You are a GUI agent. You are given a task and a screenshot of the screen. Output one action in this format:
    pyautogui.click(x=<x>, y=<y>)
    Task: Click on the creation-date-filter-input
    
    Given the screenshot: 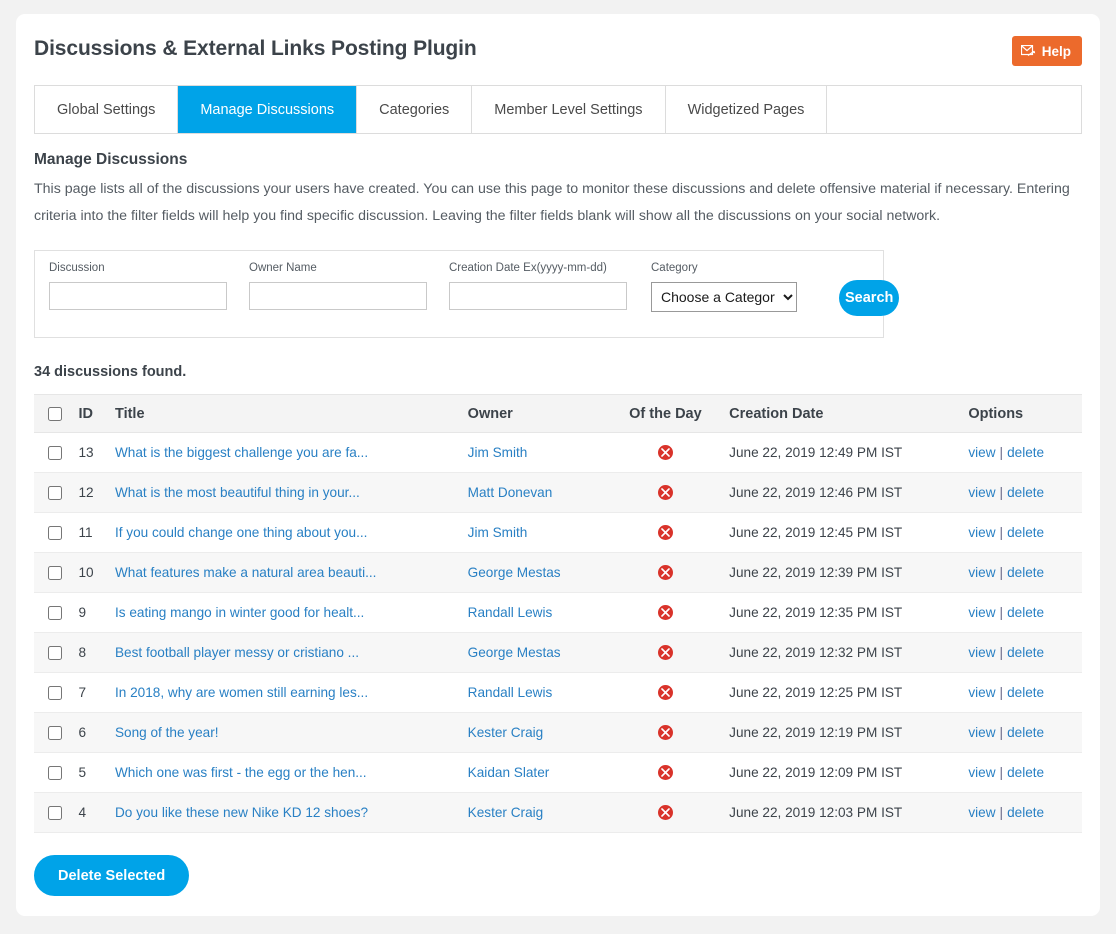 What is the action you would take?
    pyautogui.click(x=538, y=296)
    